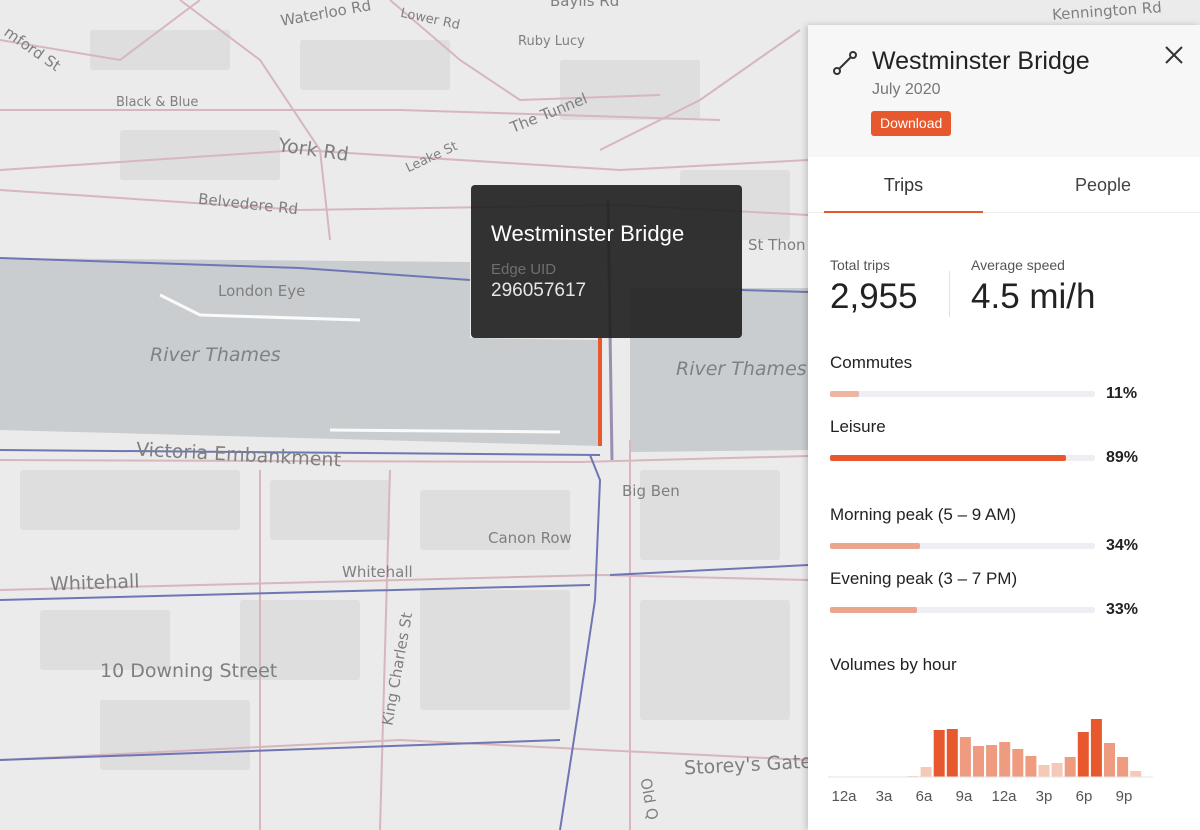 This screenshot has height=830, width=1200. What do you see at coordinates (1002, 594) in the screenshot?
I see `bar-row-evening-peak: Evening peak (3 – 7 PM) 33%` at bounding box center [1002, 594].